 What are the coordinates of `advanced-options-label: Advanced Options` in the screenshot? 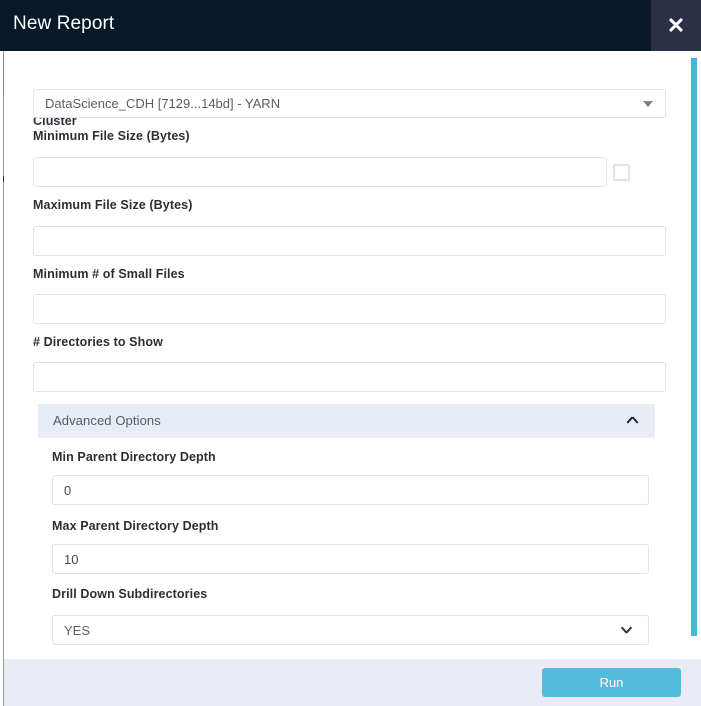 It's located at (107, 420).